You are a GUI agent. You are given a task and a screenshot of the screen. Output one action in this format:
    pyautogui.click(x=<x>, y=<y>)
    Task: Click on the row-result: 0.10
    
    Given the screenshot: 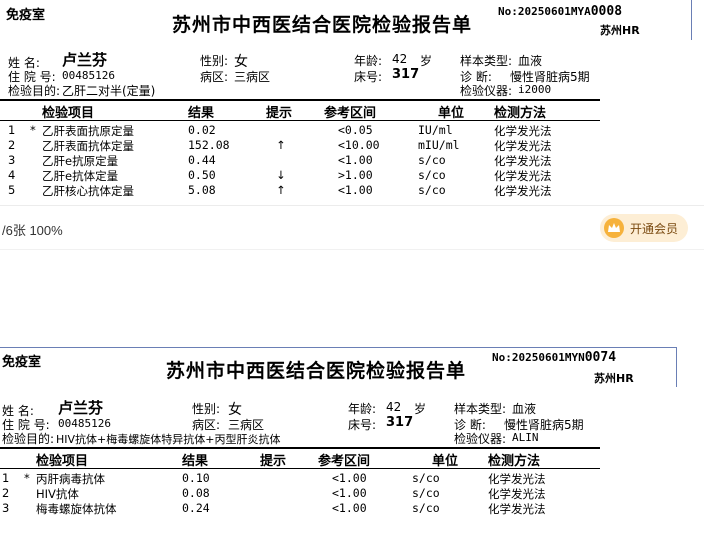 What is the action you would take?
    pyautogui.click(x=196, y=478)
    